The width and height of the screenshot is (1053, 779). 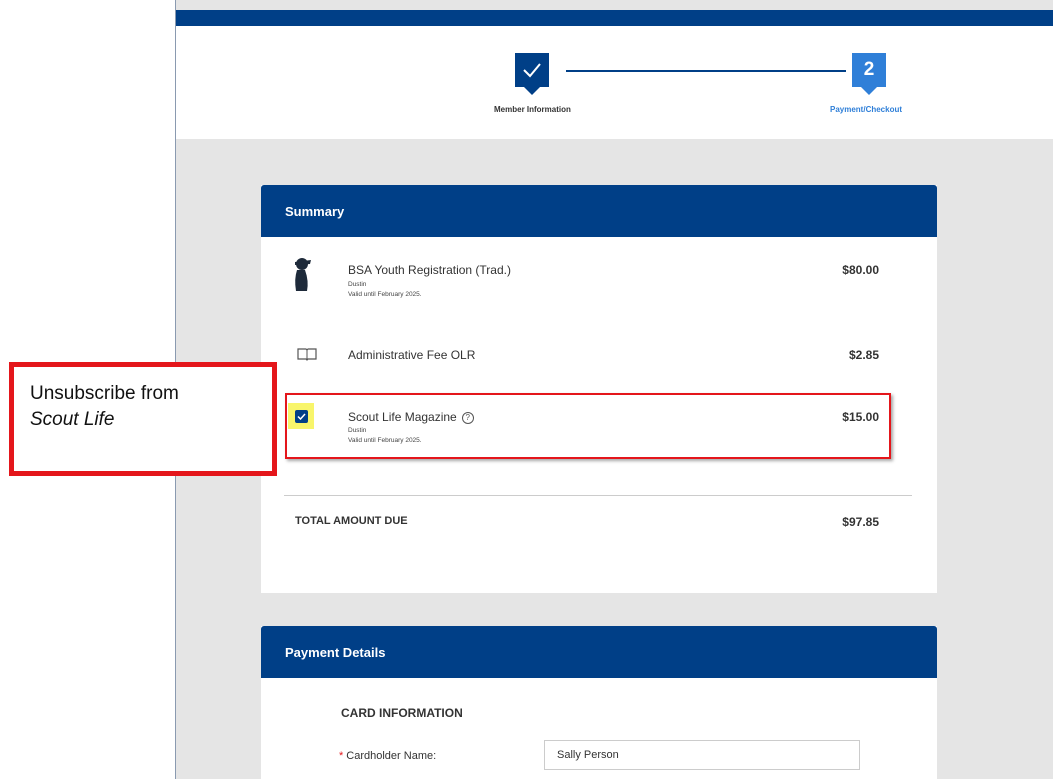 What do you see at coordinates (866, 109) in the screenshot?
I see `step-label-payment-checkout: Payment/Checkout` at bounding box center [866, 109].